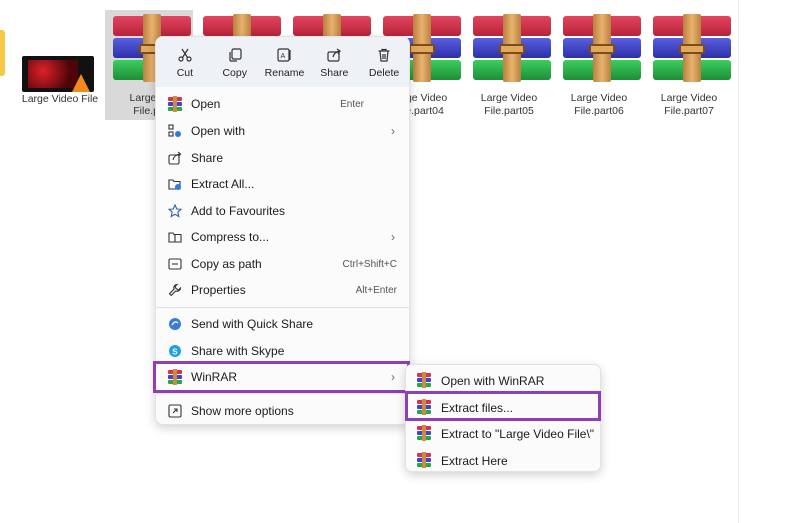 This screenshot has width=800, height=523. I want to click on delete-button: Delete, so click(384, 62).